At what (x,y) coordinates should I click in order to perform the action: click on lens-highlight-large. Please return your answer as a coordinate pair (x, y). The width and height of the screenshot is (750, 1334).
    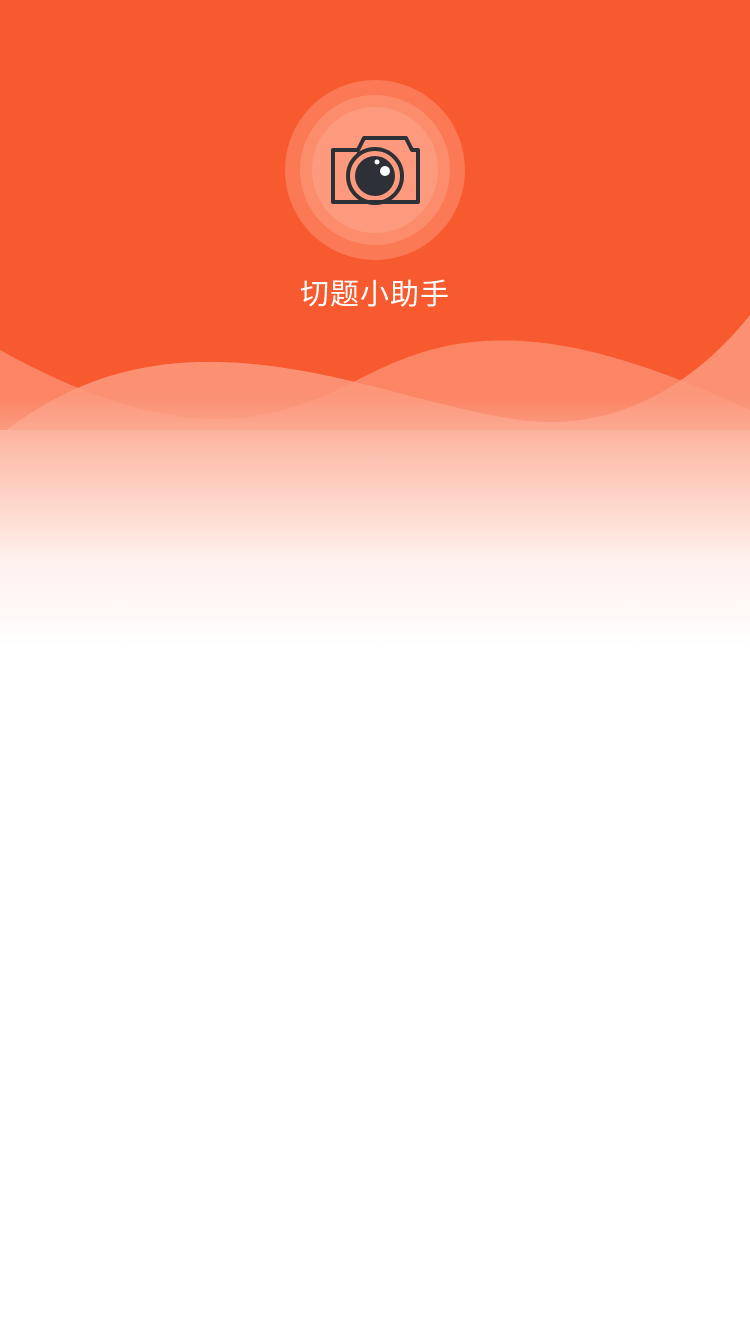
    Looking at the image, I should click on (385, 171).